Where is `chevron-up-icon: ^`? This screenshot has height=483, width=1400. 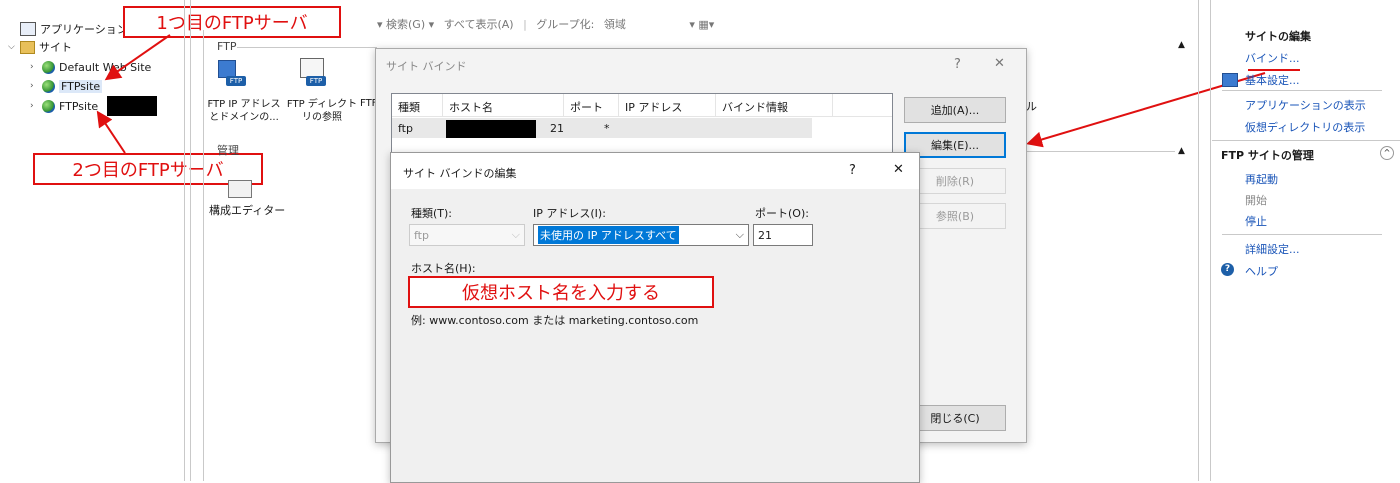 chevron-up-icon: ^ is located at coordinates (1387, 153).